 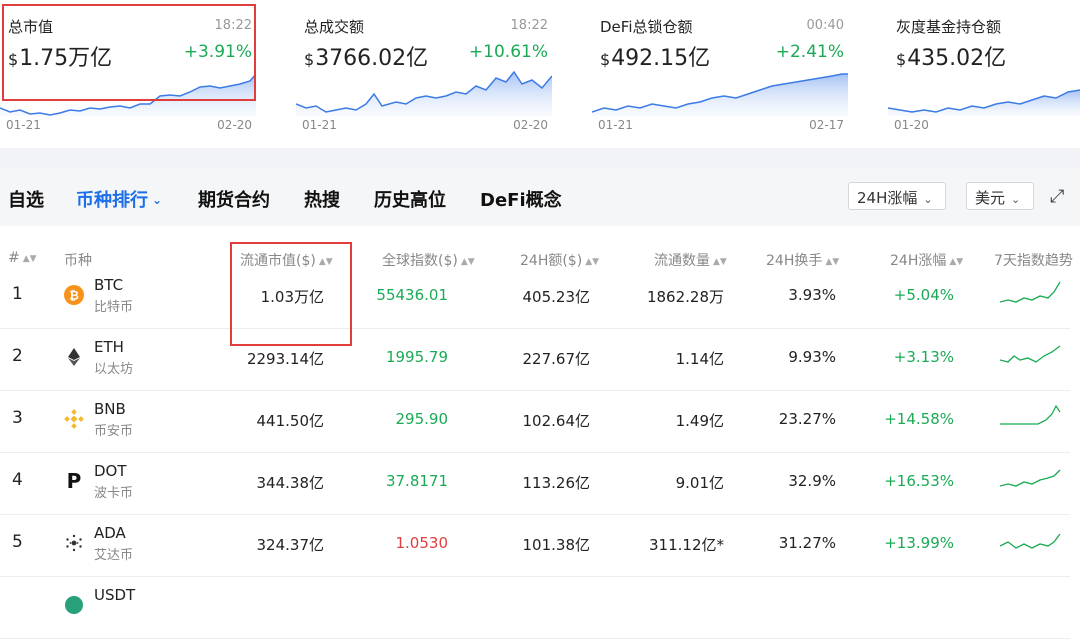 What do you see at coordinates (234, 125) in the screenshot?
I see `card-date-end: 02-20` at bounding box center [234, 125].